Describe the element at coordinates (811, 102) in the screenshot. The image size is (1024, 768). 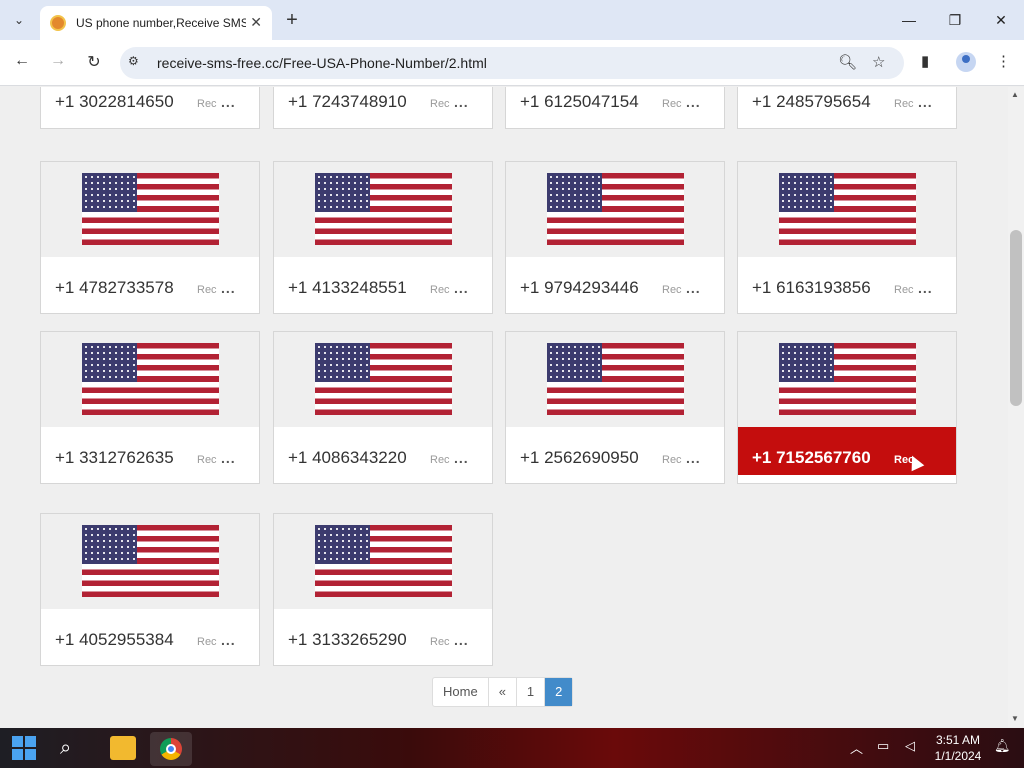
I see `phone-number: +1 2485795654` at that location.